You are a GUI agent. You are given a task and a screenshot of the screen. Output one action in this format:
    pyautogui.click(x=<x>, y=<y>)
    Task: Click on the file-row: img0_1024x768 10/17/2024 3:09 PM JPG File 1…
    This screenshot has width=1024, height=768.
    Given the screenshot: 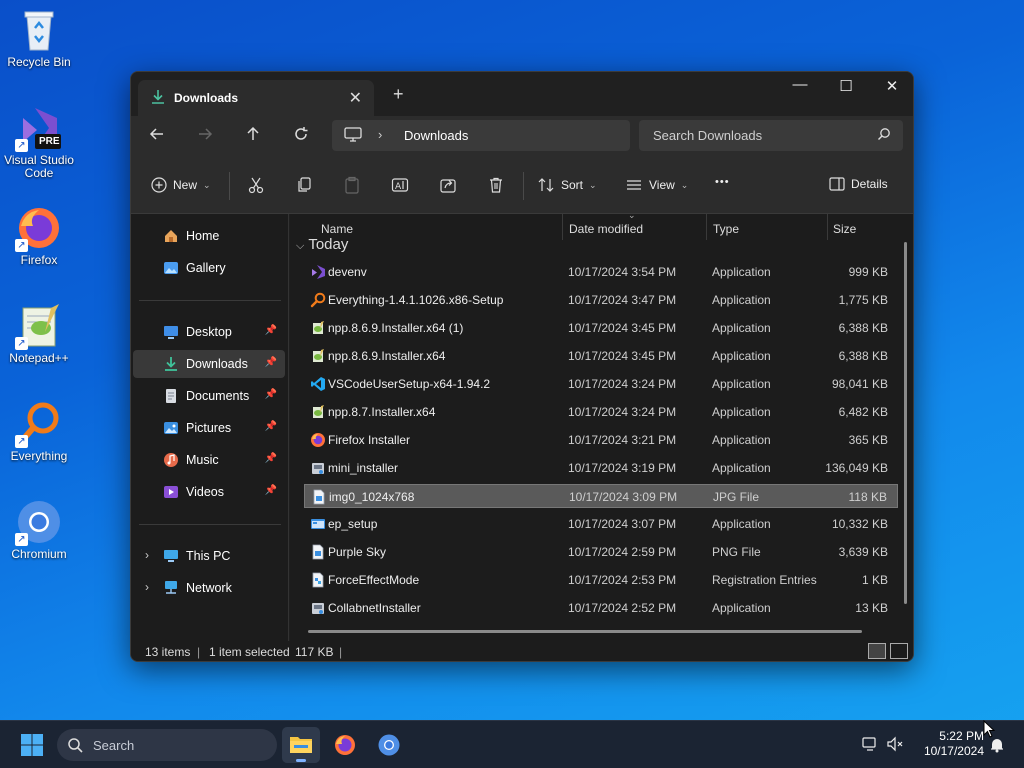 What is the action you would take?
    pyautogui.click(x=601, y=496)
    